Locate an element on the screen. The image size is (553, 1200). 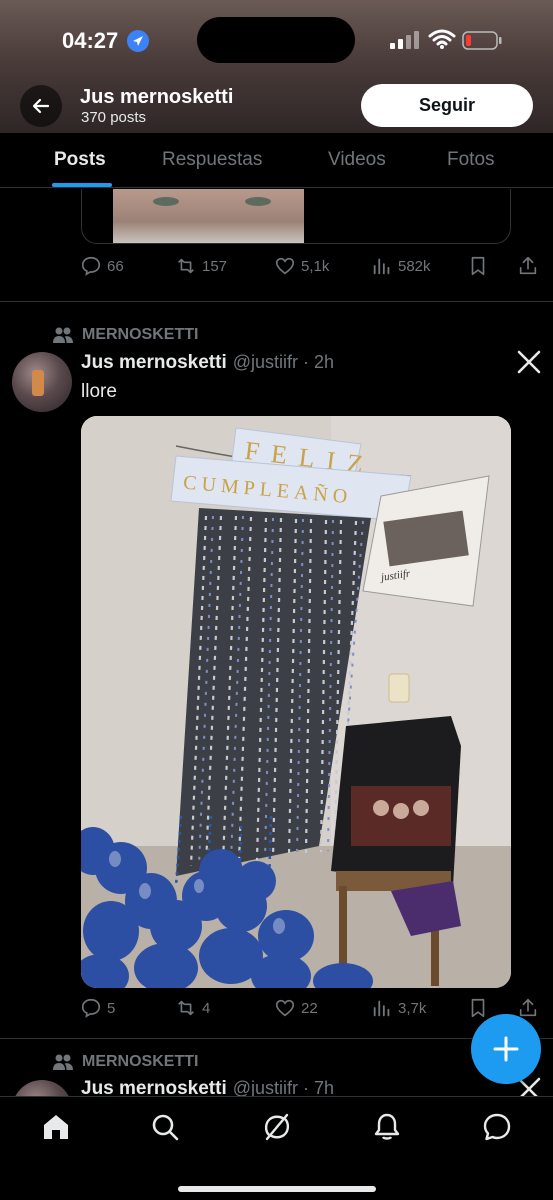
active-tab-indicator is located at coordinates (82, 185).